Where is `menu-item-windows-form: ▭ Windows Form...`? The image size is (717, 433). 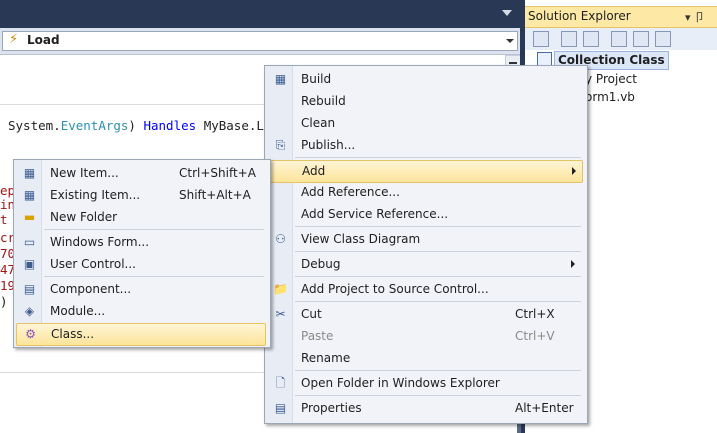 menu-item-windows-form: ▭ Windows Form... is located at coordinates (141, 242).